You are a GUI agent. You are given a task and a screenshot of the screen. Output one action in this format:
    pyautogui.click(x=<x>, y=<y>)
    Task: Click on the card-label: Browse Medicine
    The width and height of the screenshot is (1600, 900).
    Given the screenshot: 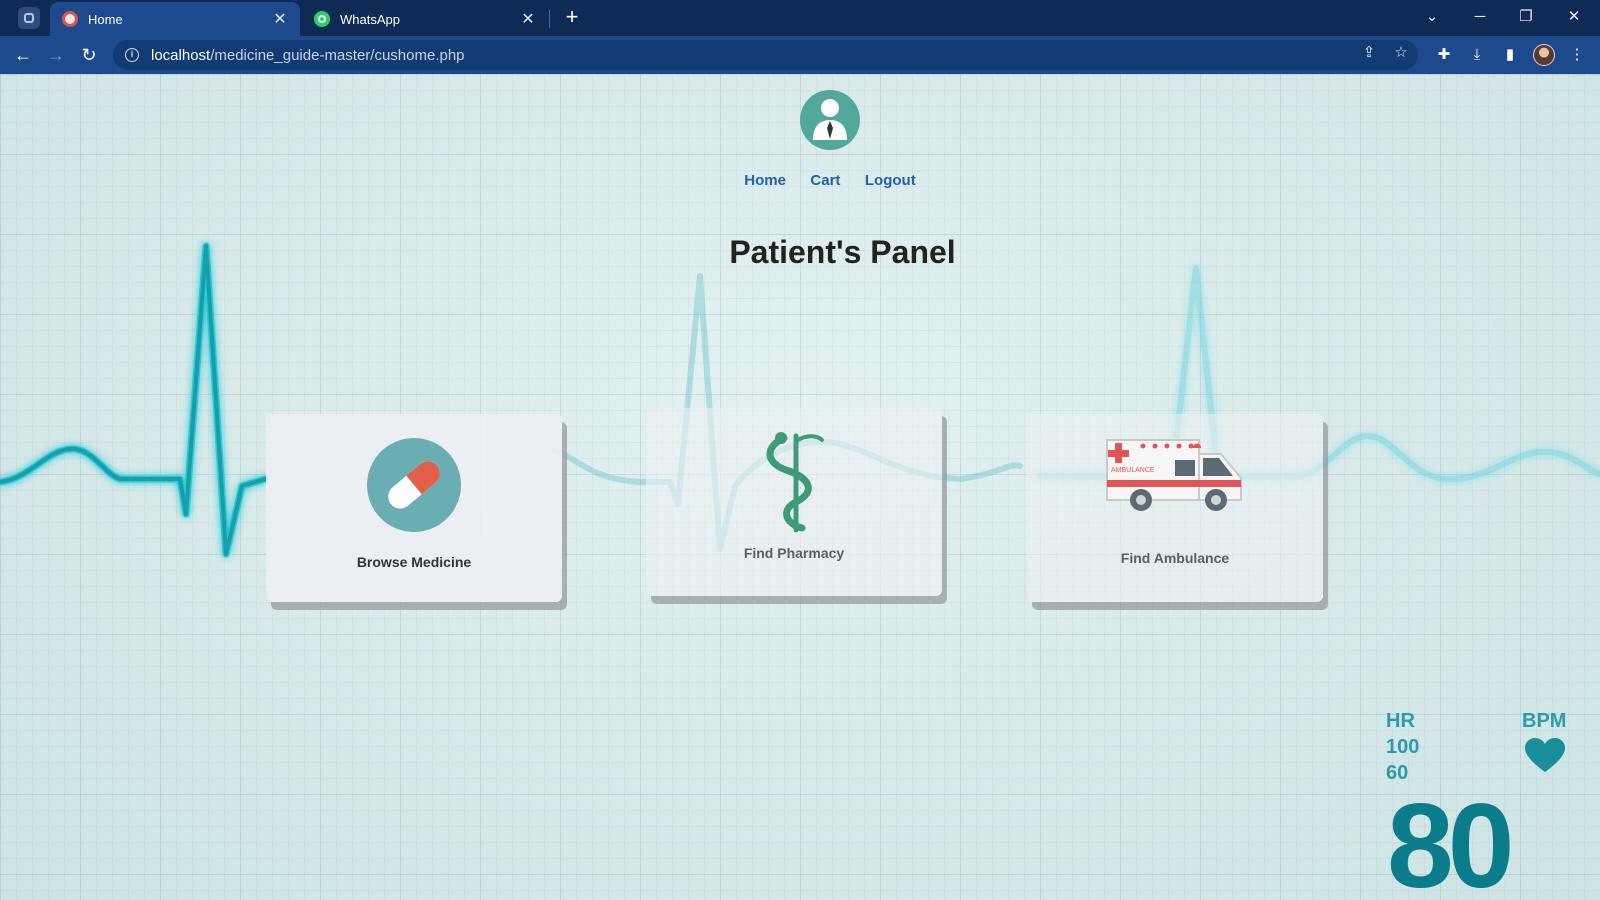 What is the action you would take?
    pyautogui.click(x=414, y=562)
    